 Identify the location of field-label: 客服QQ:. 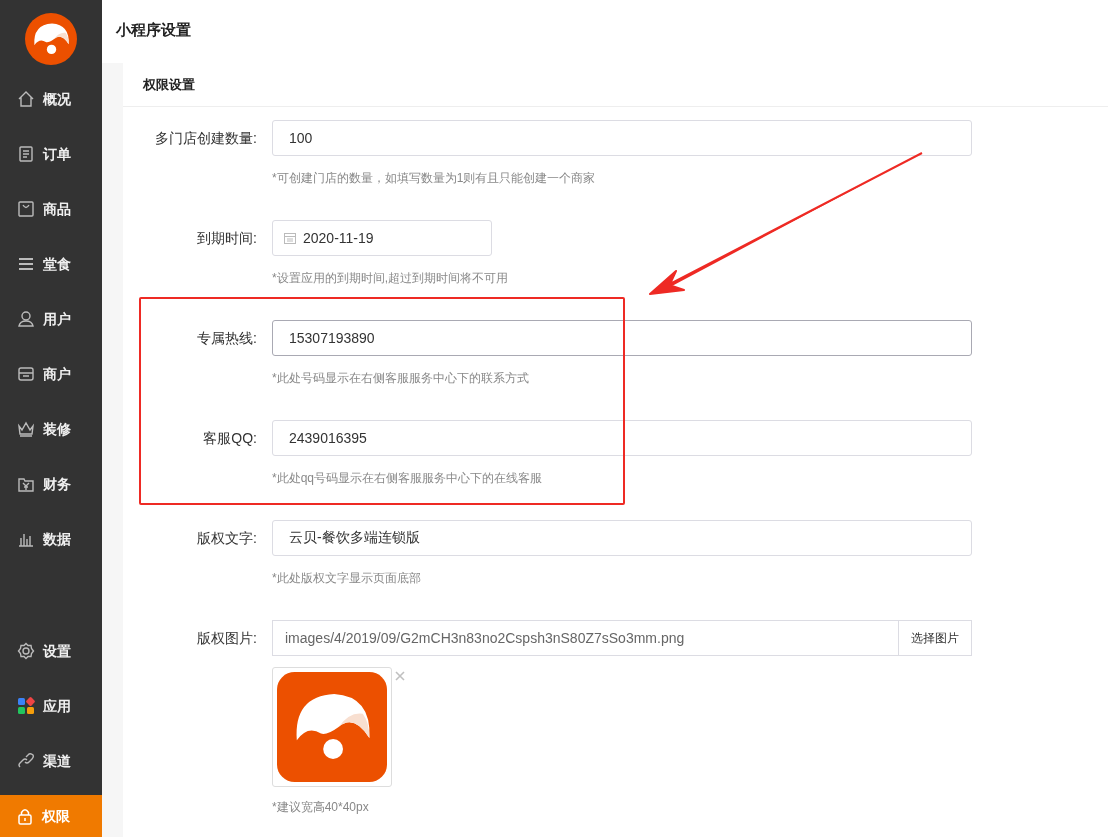
(230, 438).